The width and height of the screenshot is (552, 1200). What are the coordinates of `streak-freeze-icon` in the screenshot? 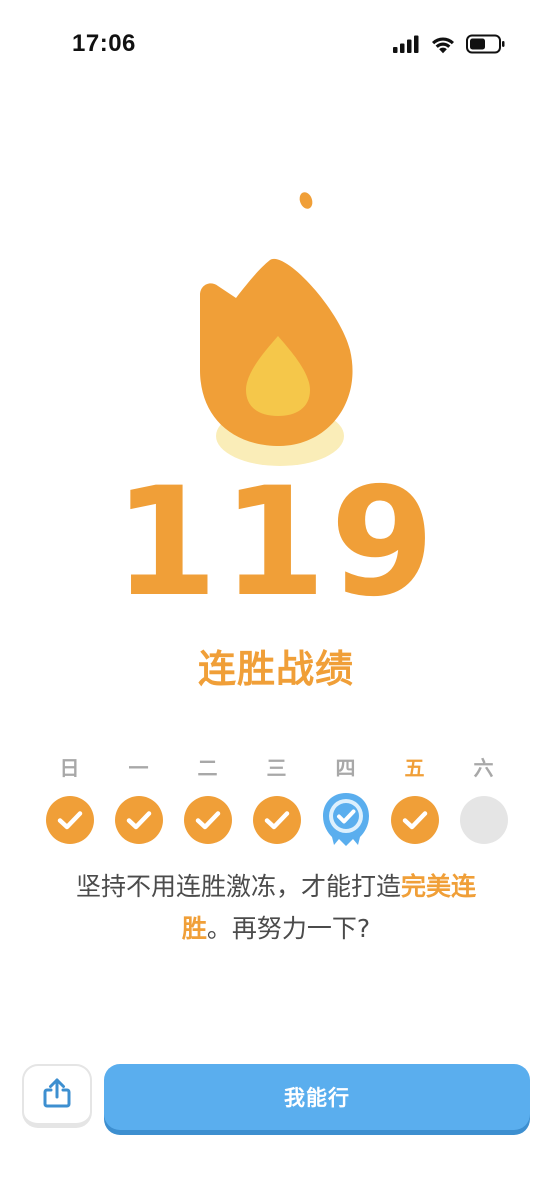 It's located at (346, 819).